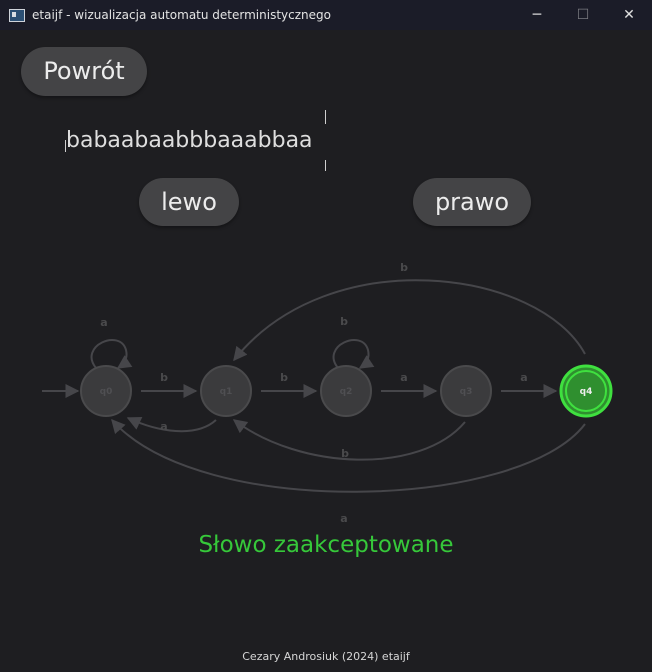 Image resolution: width=652 pixels, height=672 pixels. I want to click on tape-cursor-bottom, so click(325, 165).